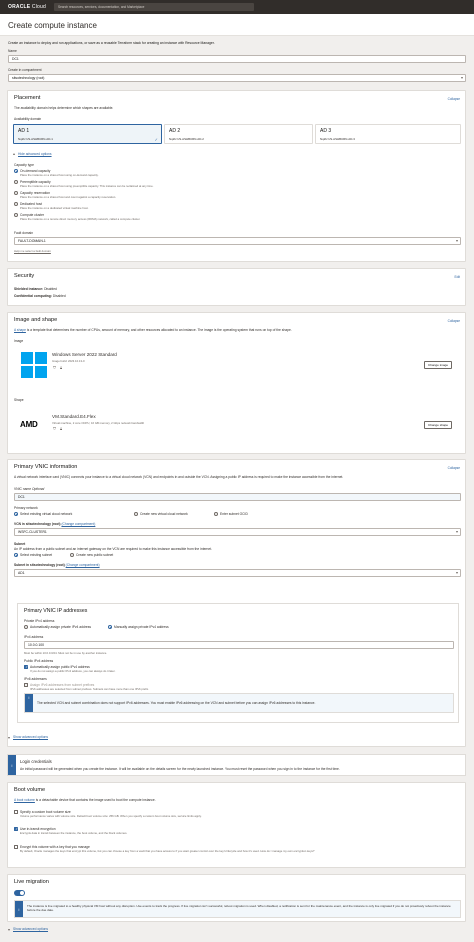 The height and width of the screenshot is (942, 474). I want to click on amd-logo-icon: AMD, so click(29, 424).